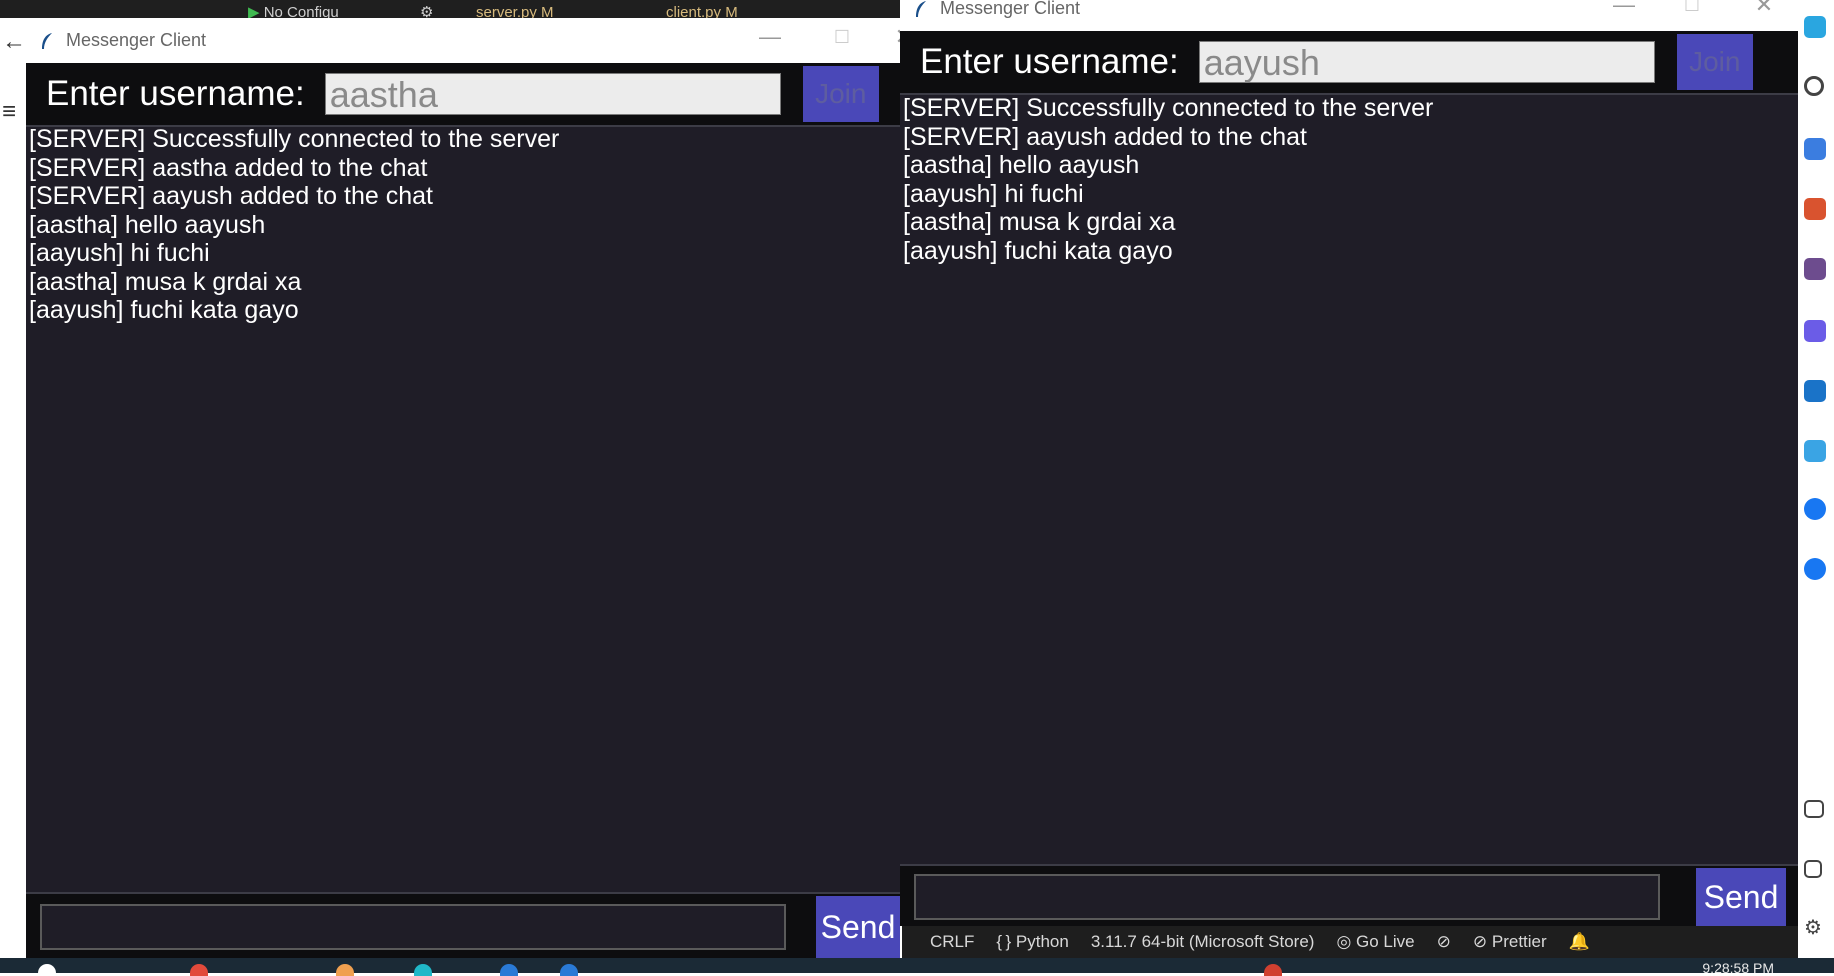 This screenshot has width=1834, height=976. What do you see at coordinates (541, 9) in the screenshot?
I see `tab-server-py: server.py M` at bounding box center [541, 9].